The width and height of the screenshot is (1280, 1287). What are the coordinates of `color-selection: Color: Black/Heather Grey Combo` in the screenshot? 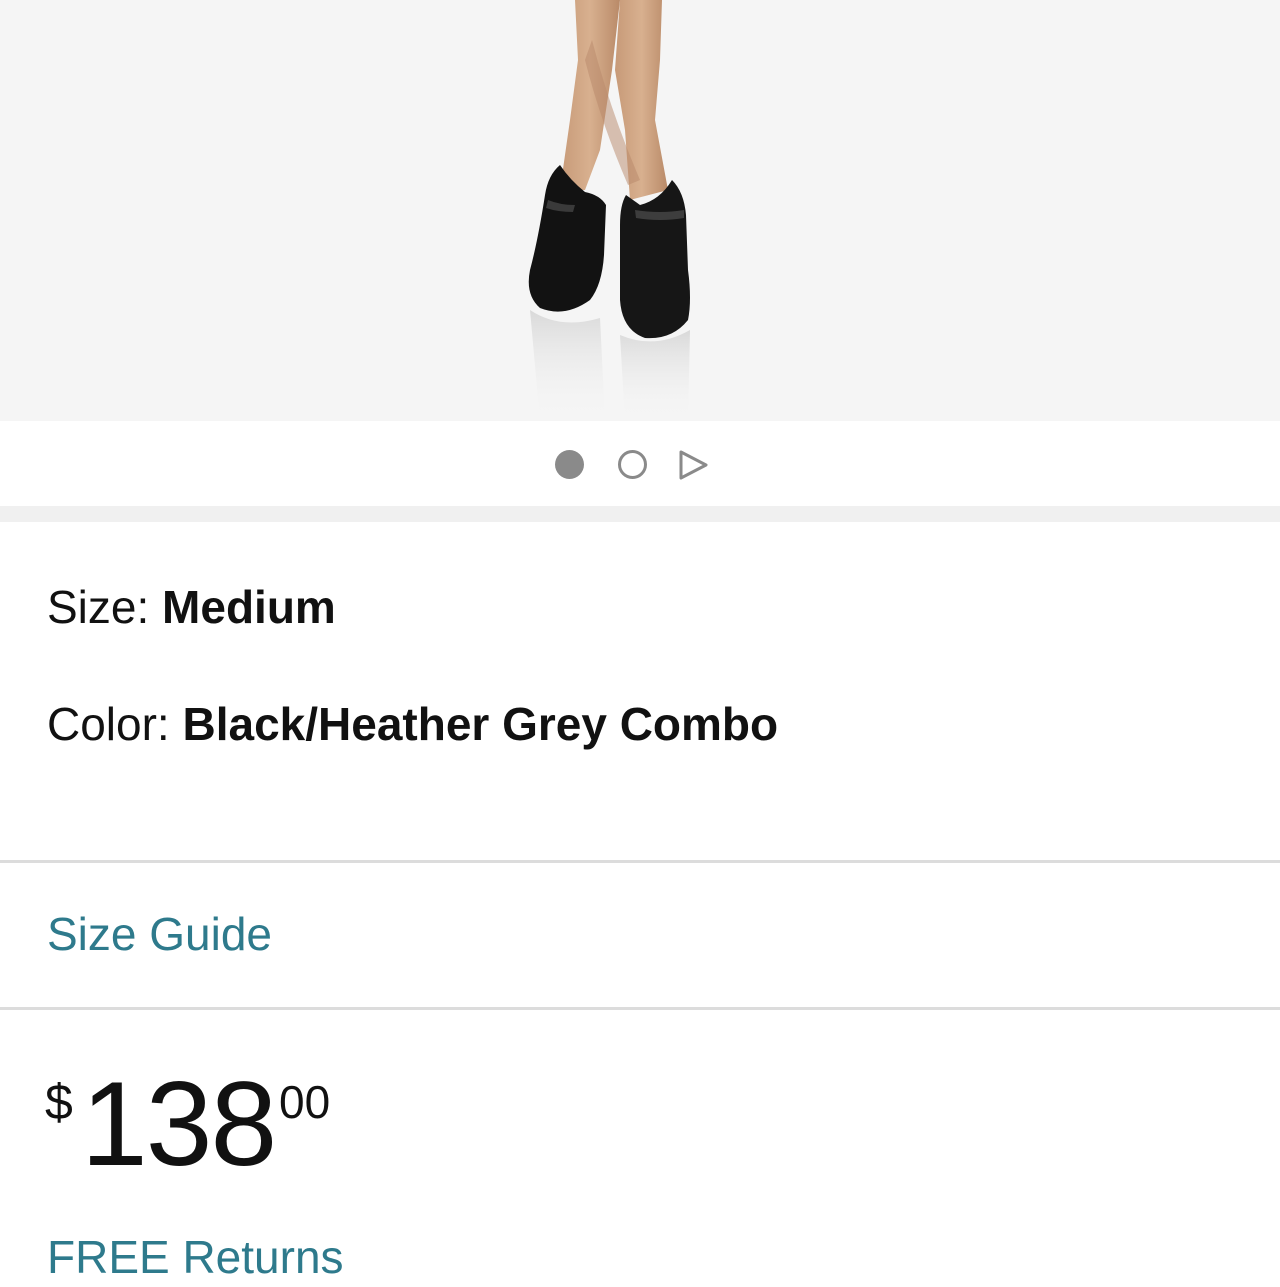 It's located at (412, 724).